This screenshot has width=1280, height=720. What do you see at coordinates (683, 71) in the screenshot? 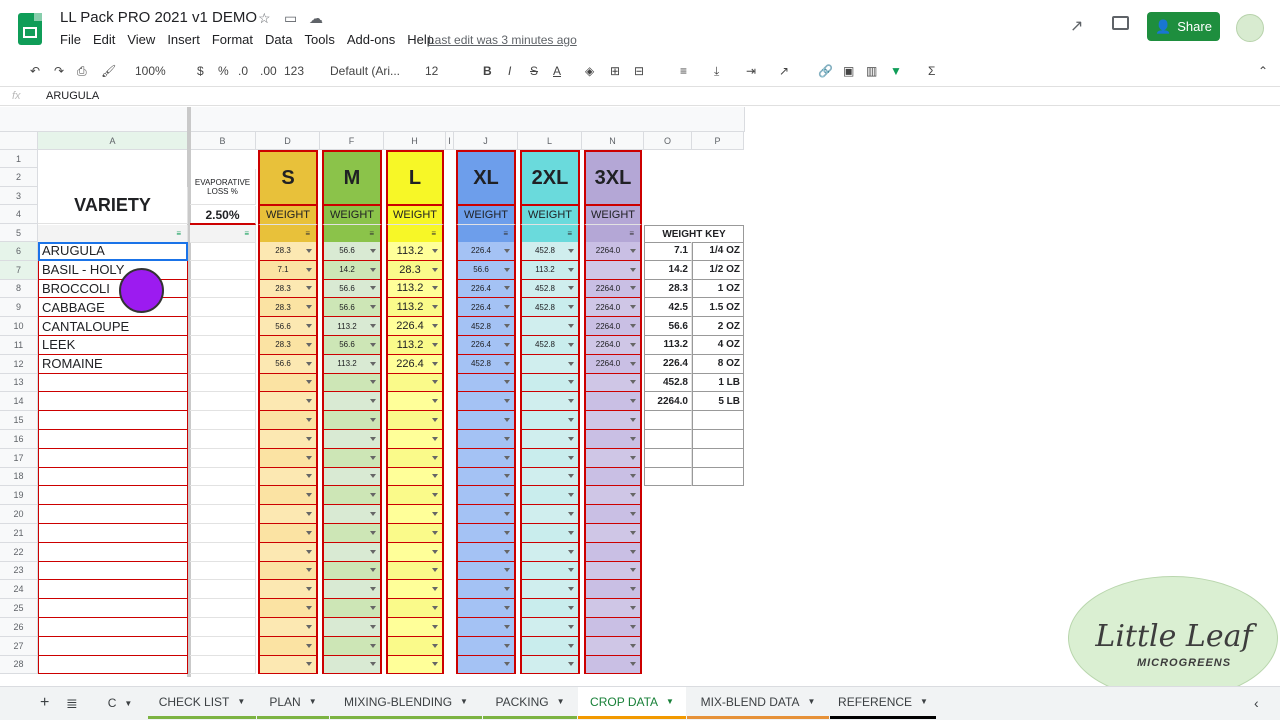
I see `align-horizontal-icon: ≡` at bounding box center [683, 71].